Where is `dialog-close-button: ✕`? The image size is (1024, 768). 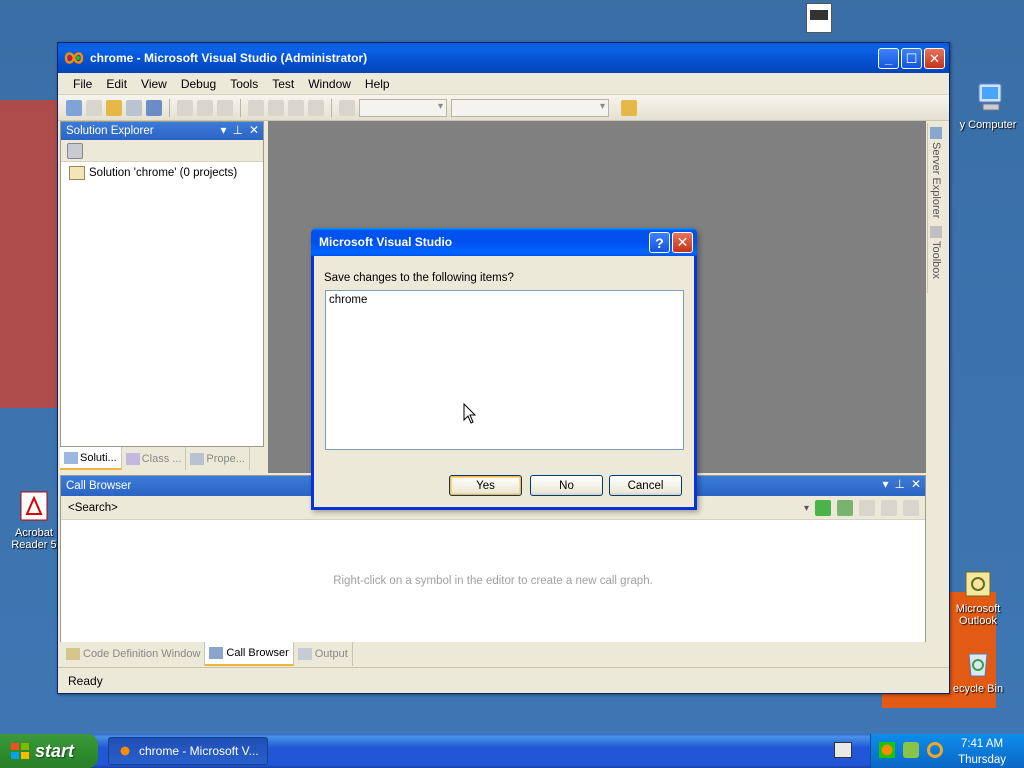 dialog-close-button: ✕ is located at coordinates (682, 242).